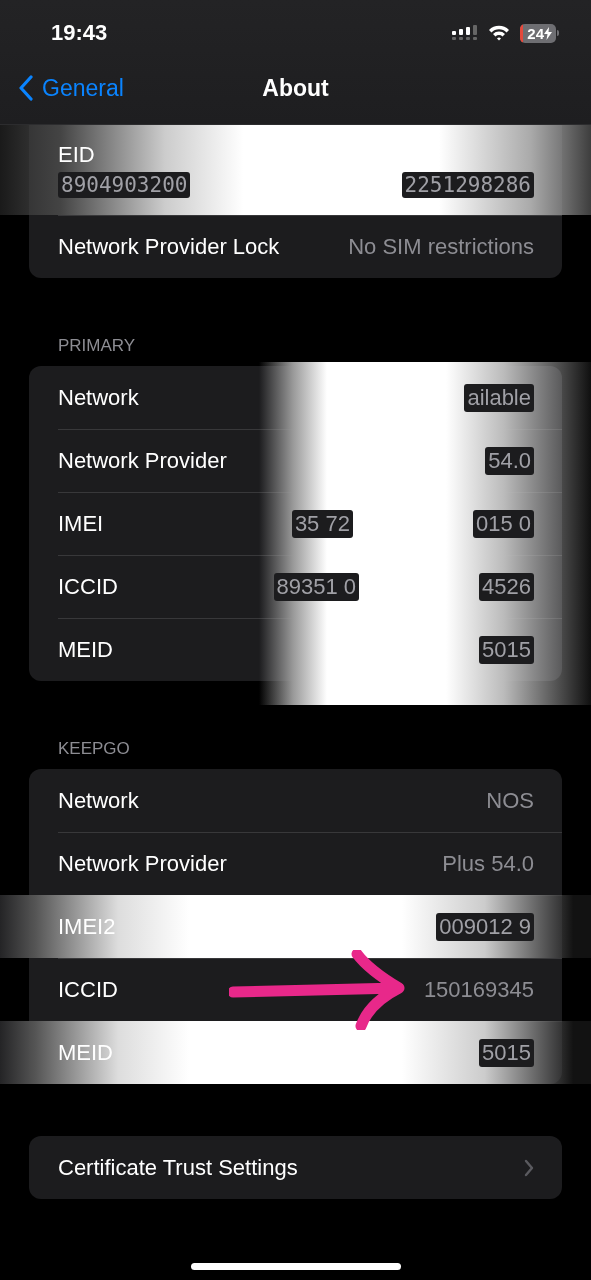 This screenshot has height=1280, width=591. Describe the element at coordinates (295, 88) in the screenshot. I see `page-title: About` at that location.